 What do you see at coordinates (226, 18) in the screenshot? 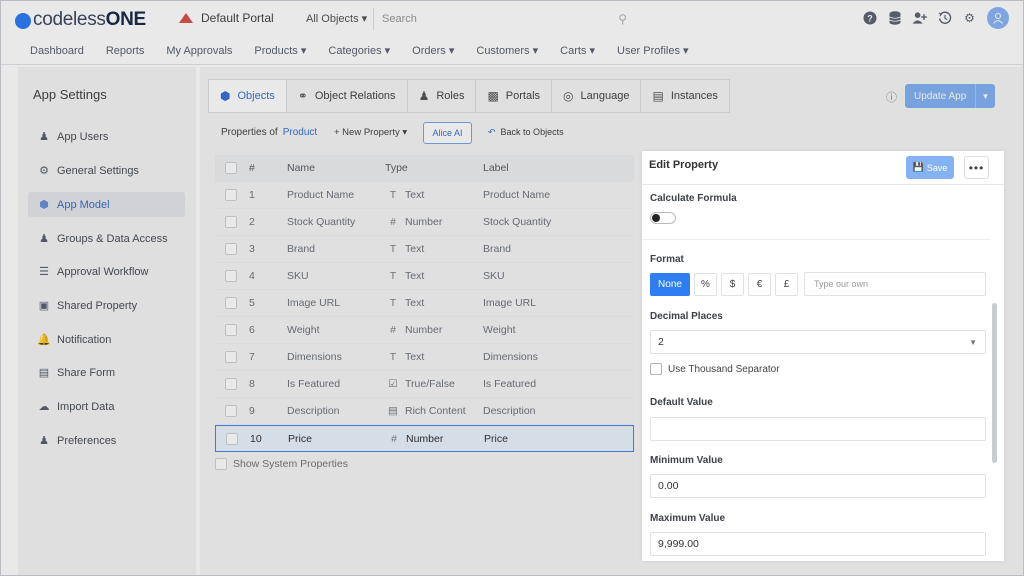
I see `portal-selector: Default Portal` at bounding box center [226, 18].